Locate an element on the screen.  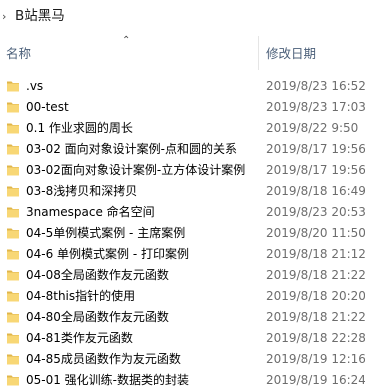
file-name: 04-6 单例模式案例 - 打印案例 is located at coordinates (108, 254).